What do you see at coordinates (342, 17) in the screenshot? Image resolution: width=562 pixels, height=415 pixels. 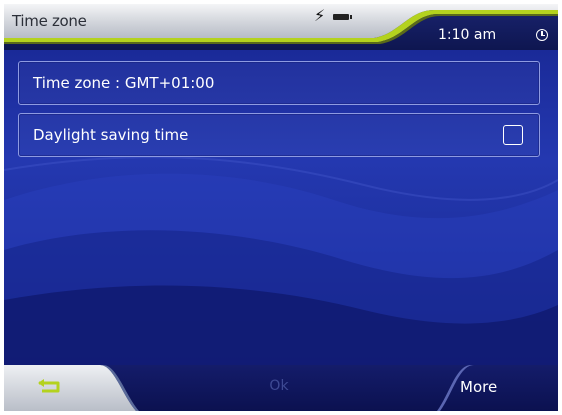 I see `battery-icon` at bounding box center [342, 17].